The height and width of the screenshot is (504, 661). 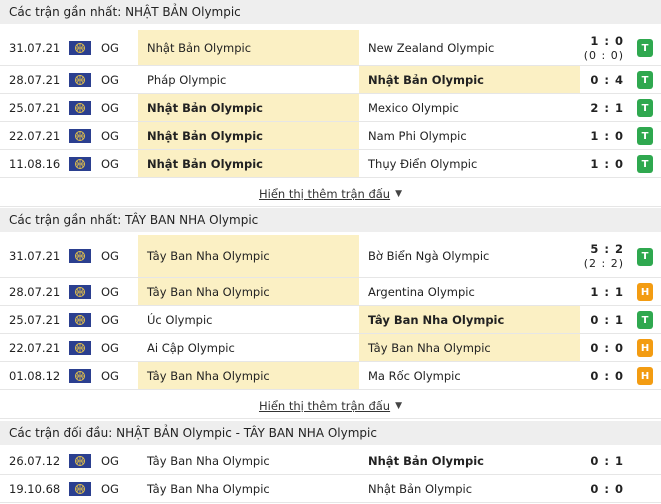 What do you see at coordinates (125, 12) in the screenshot?
I see `section-title: Các trận gần nhất: NHẬT BẢN Olympic` at bounding box center [125, 12].